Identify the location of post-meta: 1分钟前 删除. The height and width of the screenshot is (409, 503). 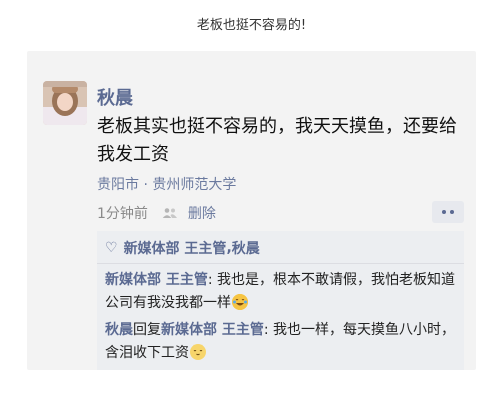
(156, 213).